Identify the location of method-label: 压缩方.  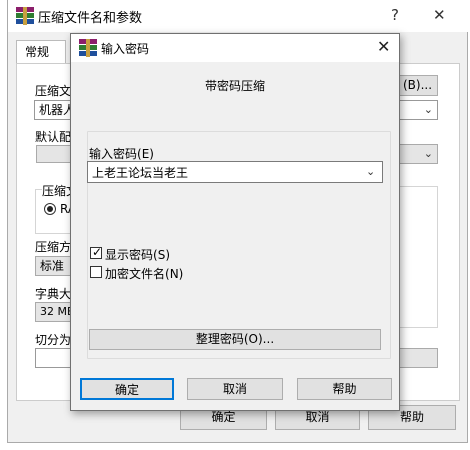
(53, 247).